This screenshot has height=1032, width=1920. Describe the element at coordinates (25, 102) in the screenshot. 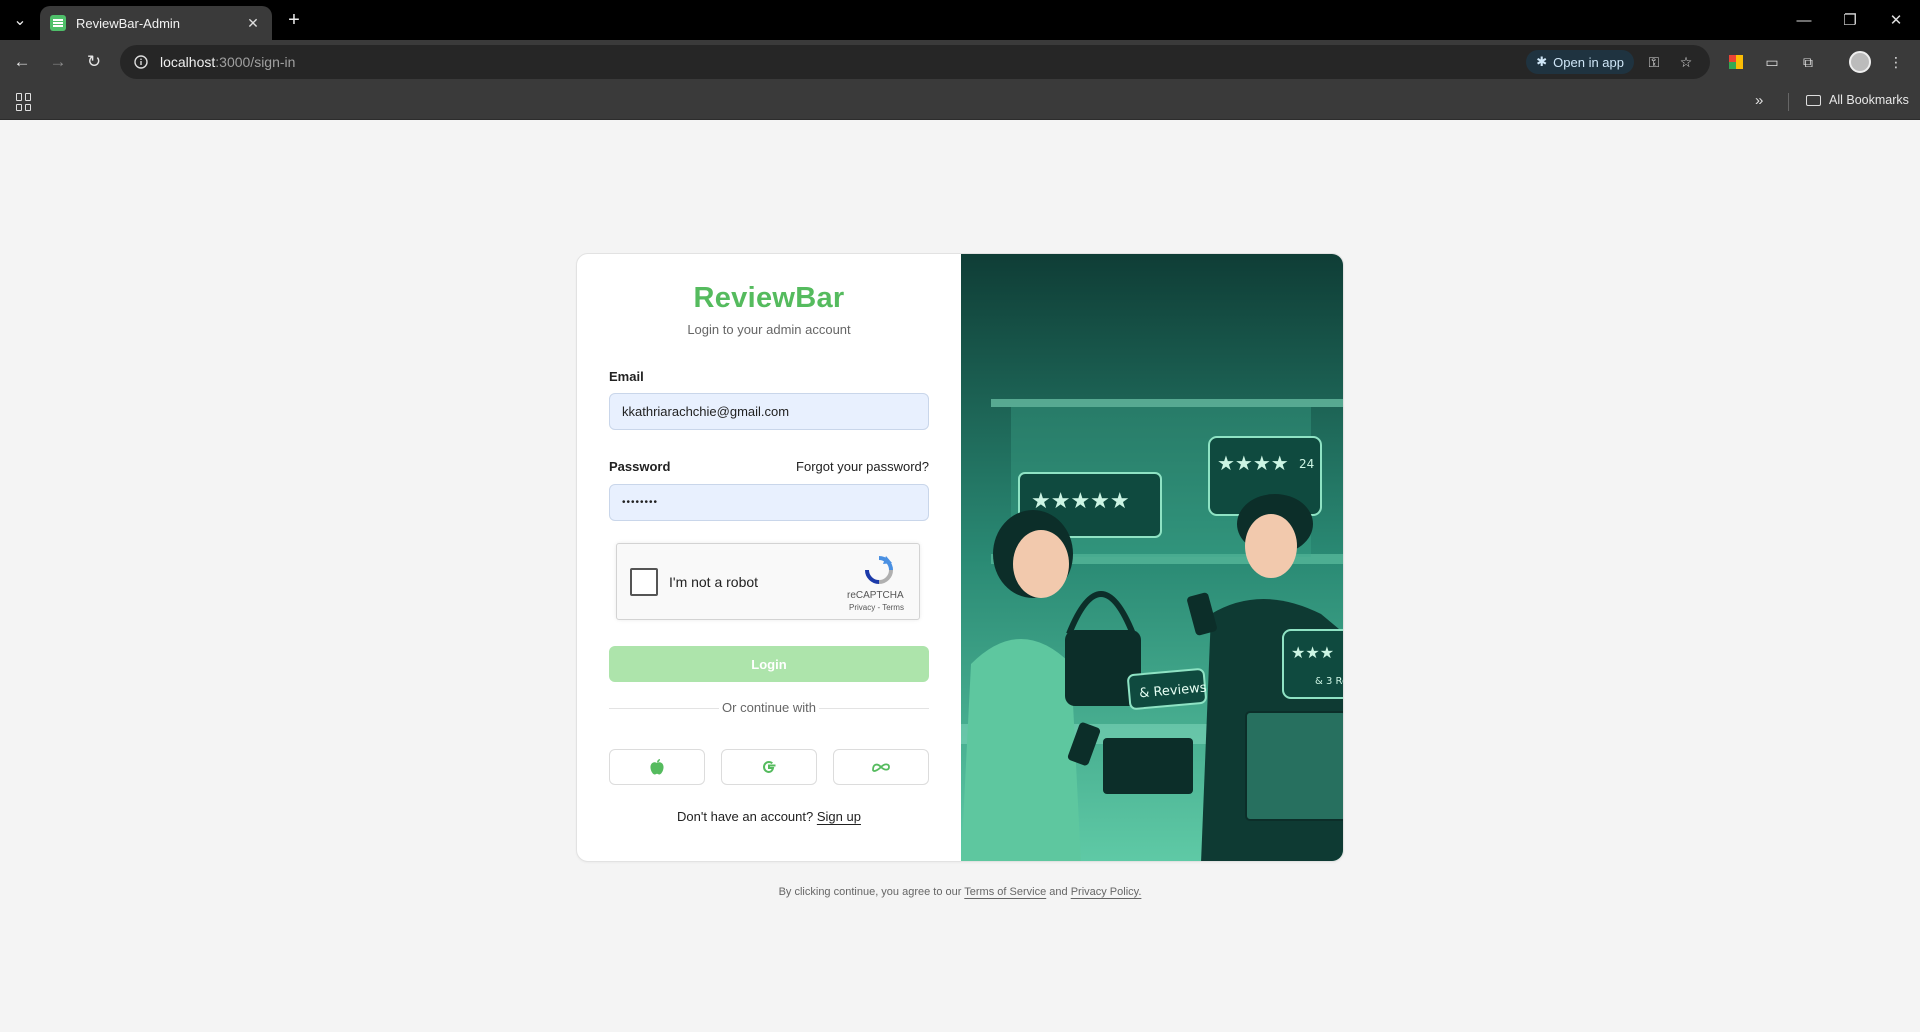

I see `apps-grid-icon` at that location.